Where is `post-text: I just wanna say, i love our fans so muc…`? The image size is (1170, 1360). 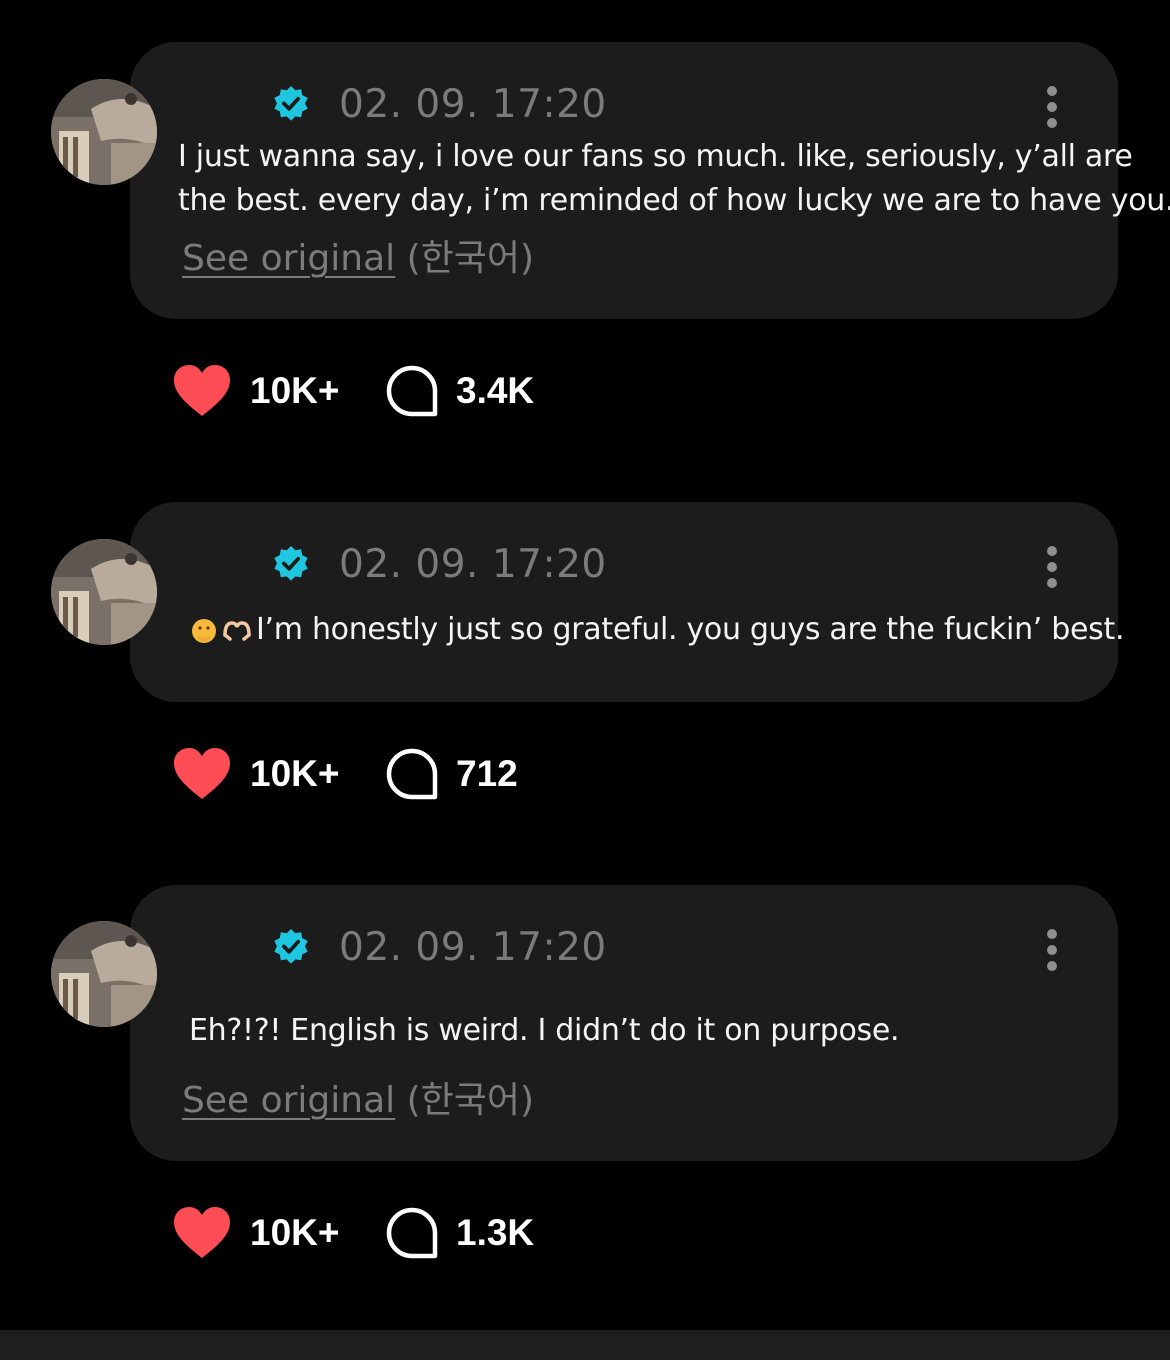 post-text: I just wanna say, i love our fans so muc… is located at coordinates (674, 179).